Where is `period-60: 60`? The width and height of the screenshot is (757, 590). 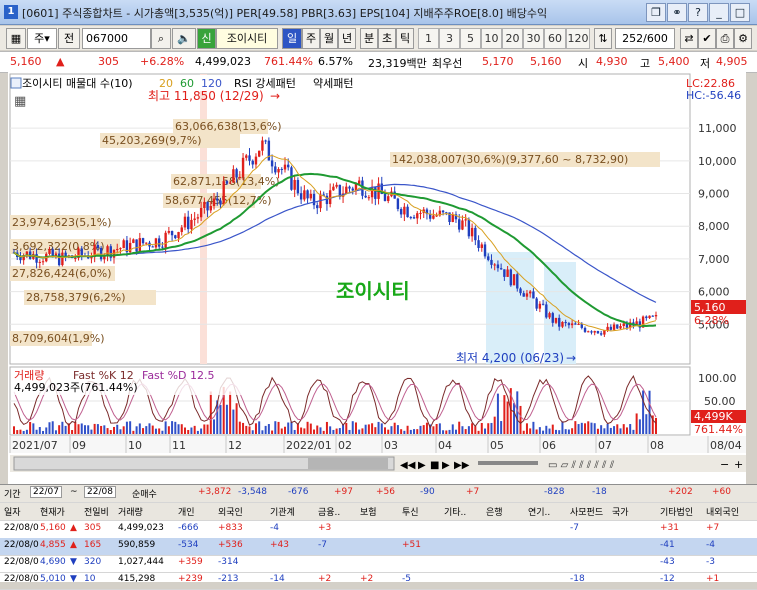
period-60: 60 is located at coordinates (555, 38).